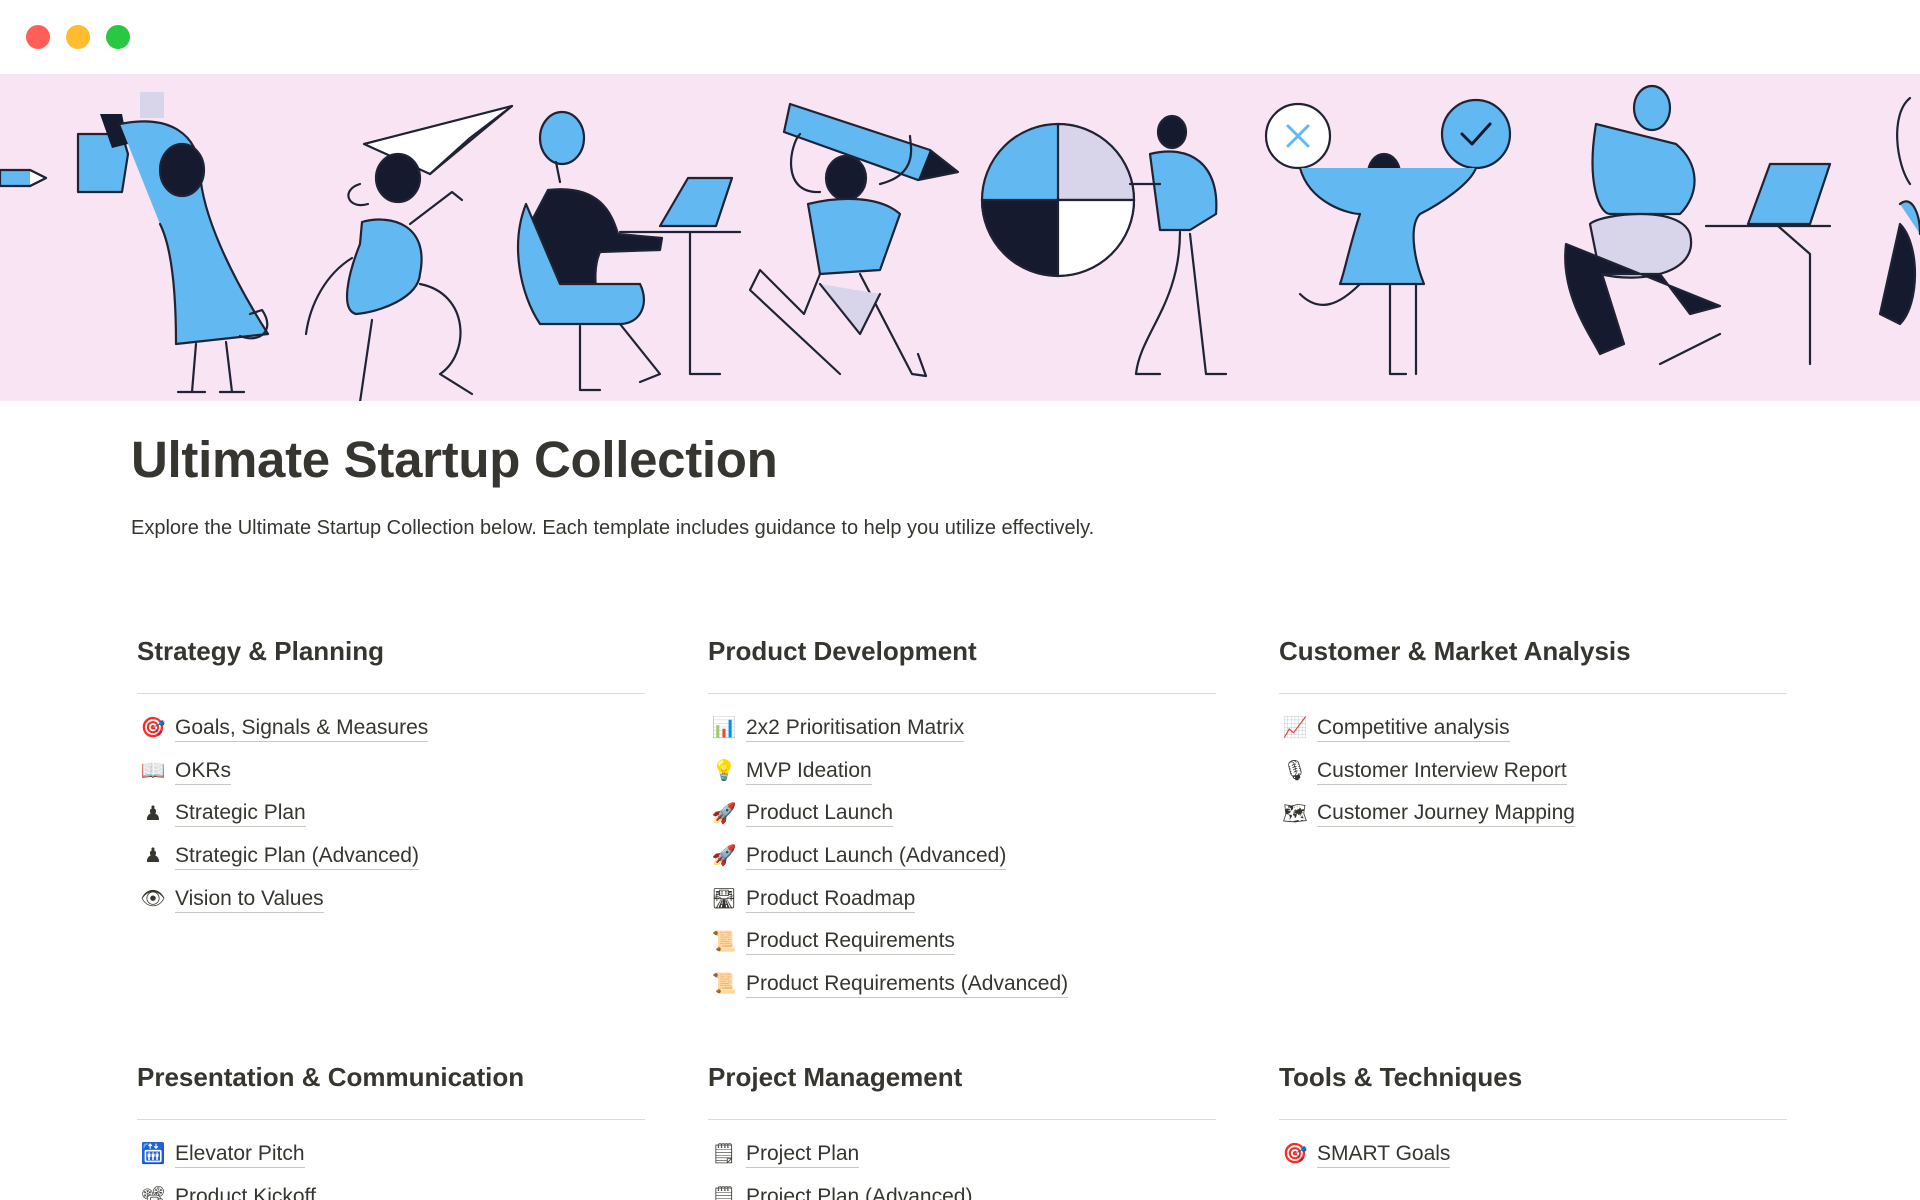 Image resolution: width=1920 pixels, height=1200 pixels. I want to click on page-link: Product Roadmap, so click(831, 899).